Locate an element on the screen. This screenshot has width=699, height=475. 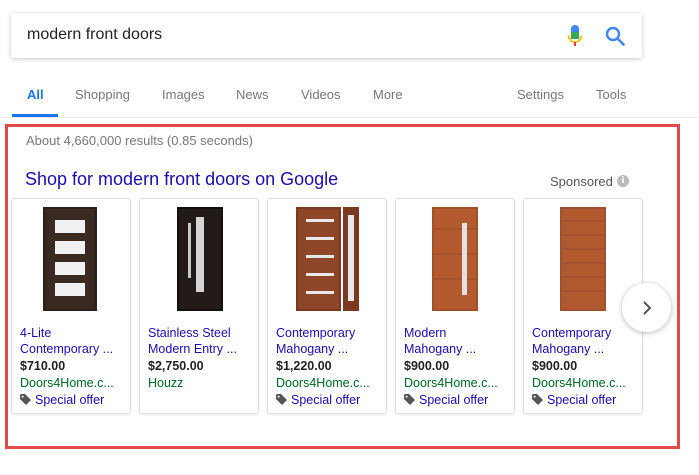
tabs-divider is located at coordinates (349, 117).